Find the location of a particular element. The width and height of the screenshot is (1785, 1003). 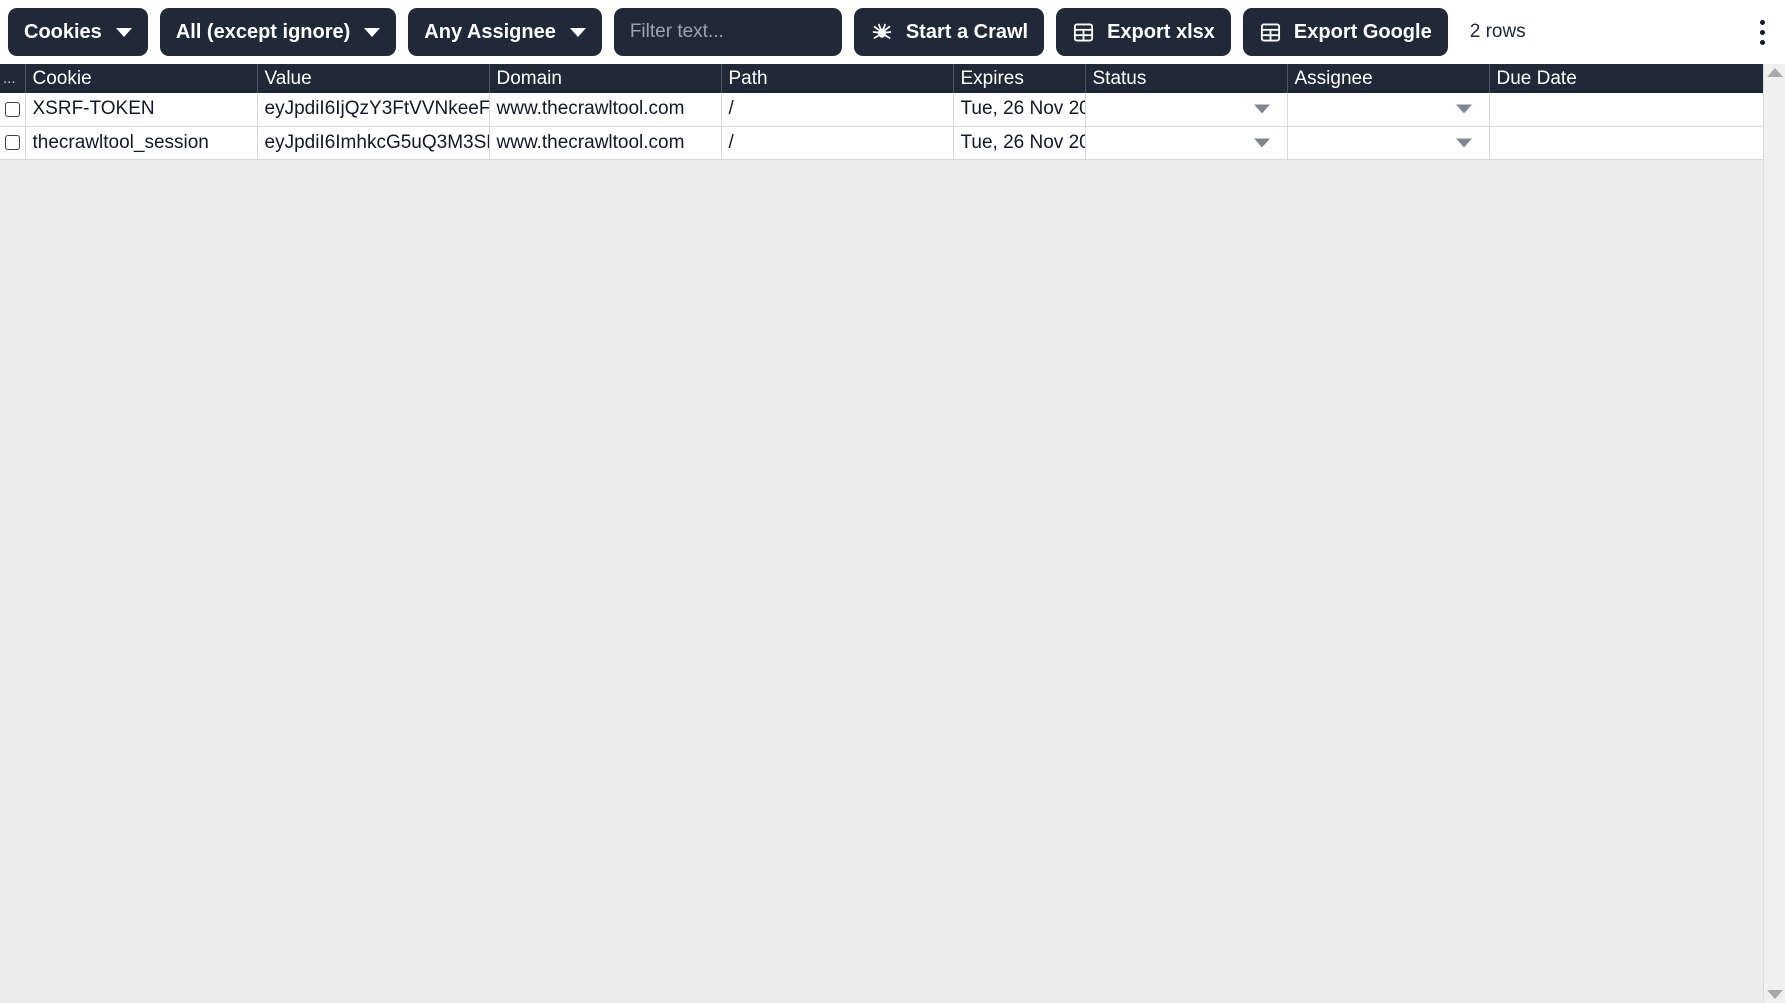

export-google-button: Export Google is located at coordinates (1345, 32).